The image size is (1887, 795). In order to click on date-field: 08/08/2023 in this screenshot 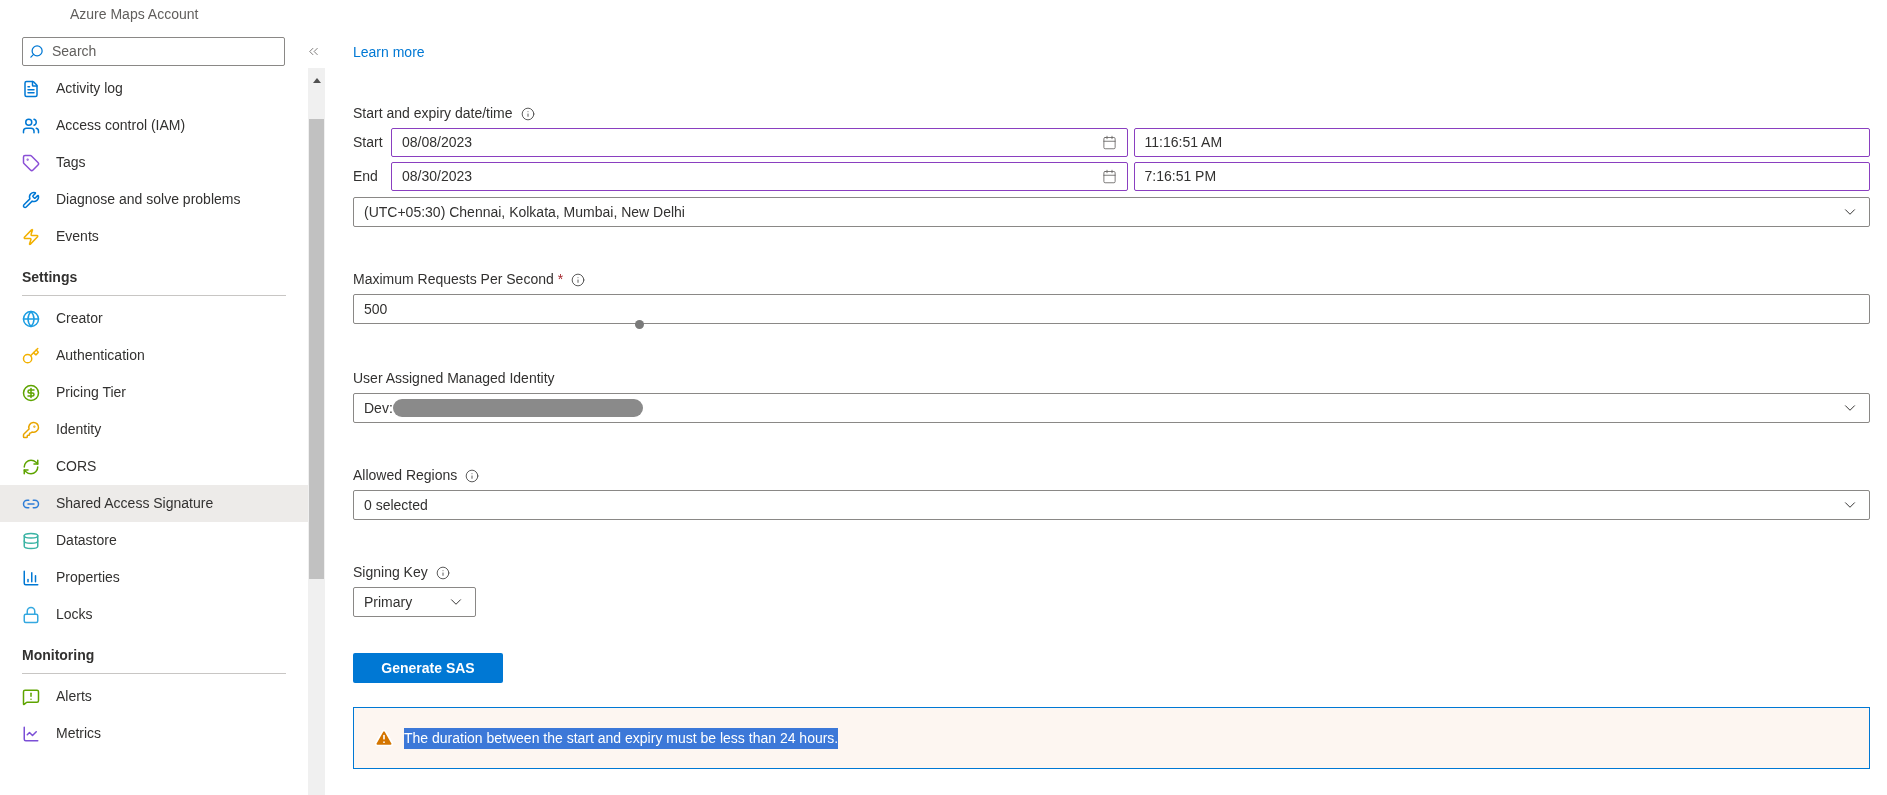, I will do `click(759, 142)`.